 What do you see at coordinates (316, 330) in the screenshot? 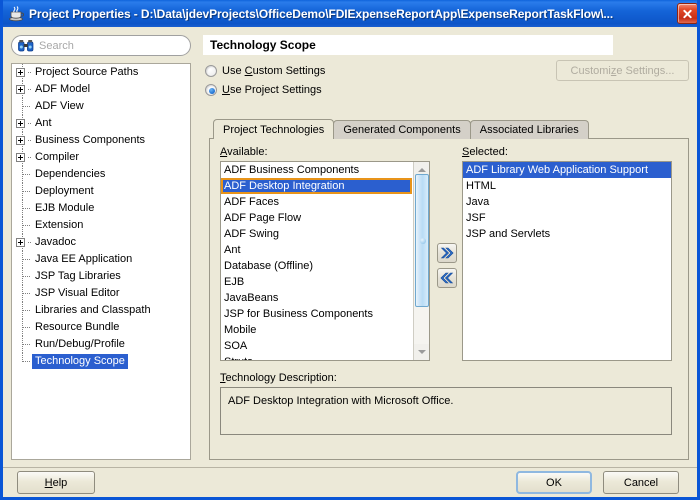
I see `list-item: Mobile` at bounding box center [316, 330].